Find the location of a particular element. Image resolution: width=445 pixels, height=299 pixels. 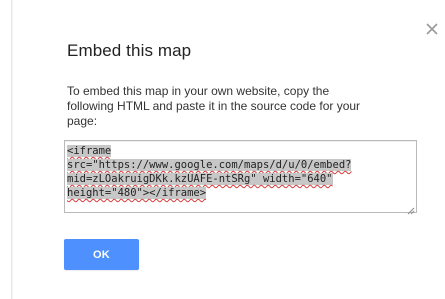

dialog-title: Embed this map is located at coordinates (129, 50).